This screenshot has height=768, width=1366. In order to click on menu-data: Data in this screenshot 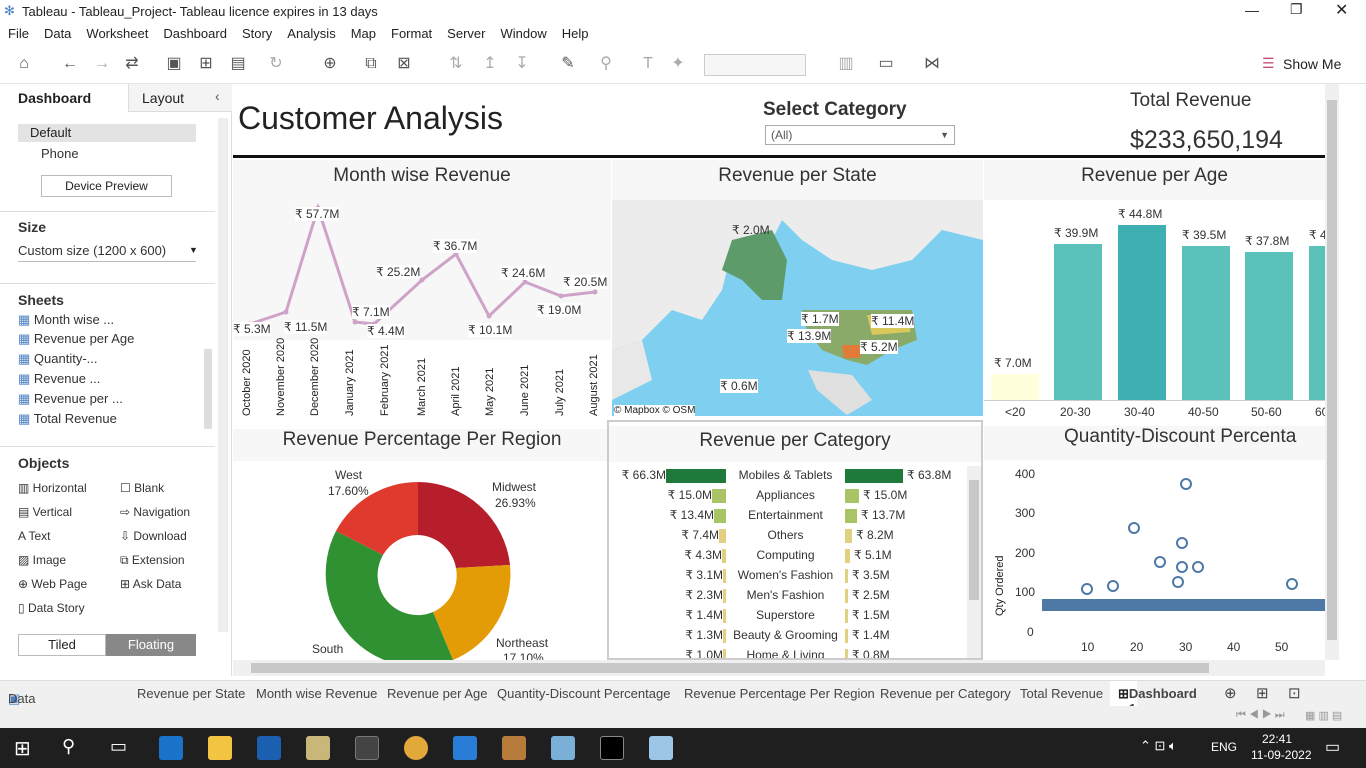, I will do `click(57, 33)`.